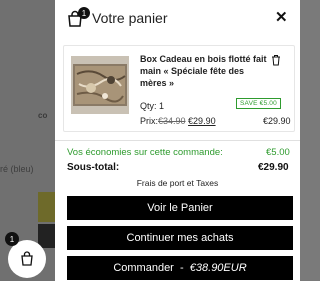 The width and height of the screenshot is (320, 281). What do you see at coordinates (276, 60) in the screenshot?
I see `trash-icon` at bounding box center [276, 60].